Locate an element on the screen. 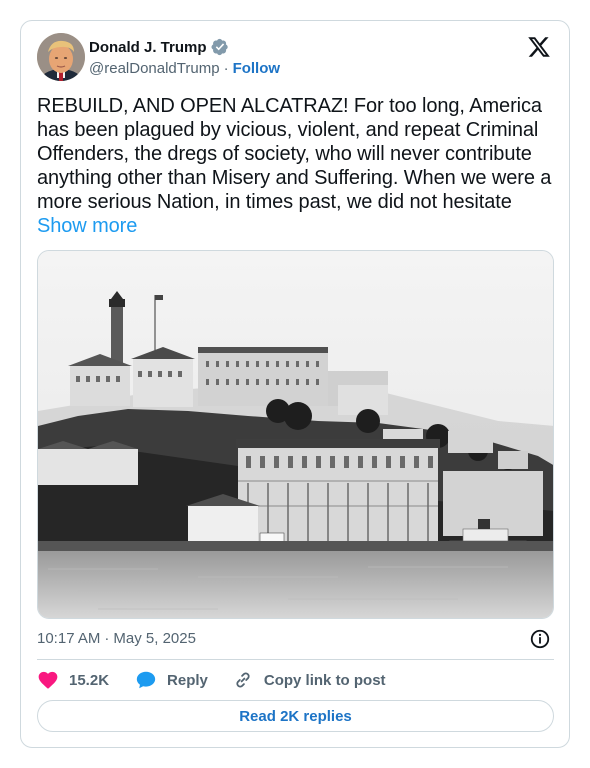  show-more-link: Show more is located at coordinates (87, 226).